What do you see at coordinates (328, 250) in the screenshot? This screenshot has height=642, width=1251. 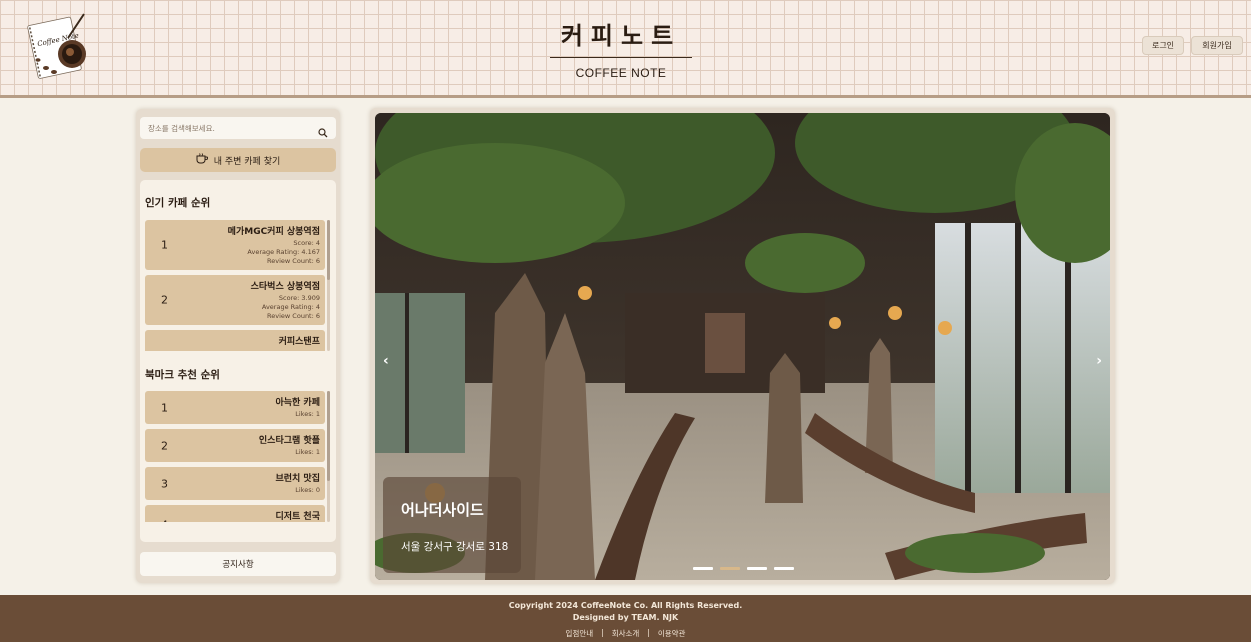 I see `popular-scrollbar-thumb` at bounding box center [328, 250].